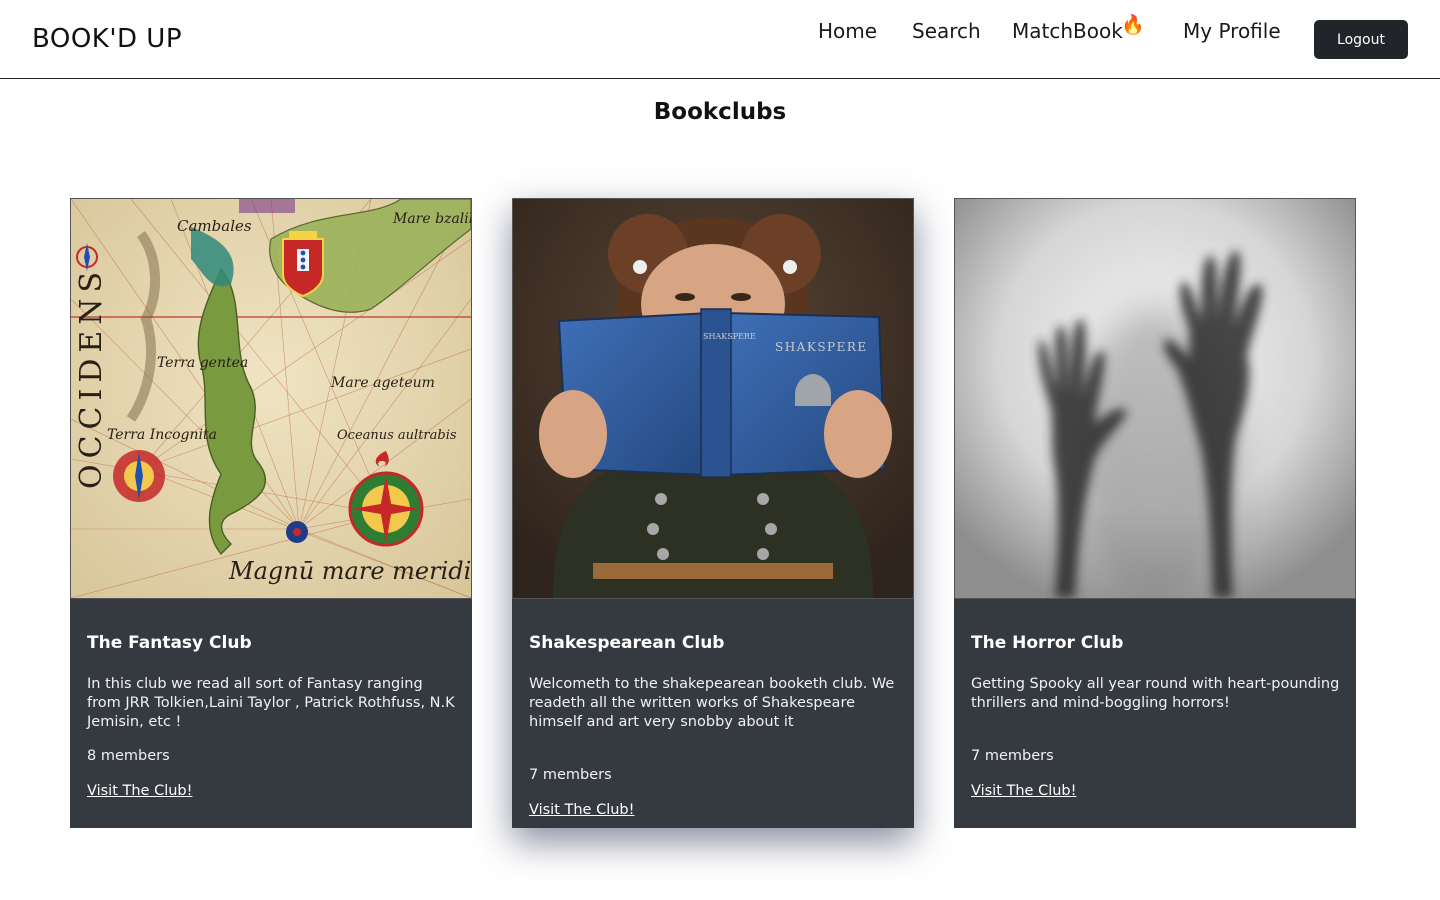 Image resolution: width=1440 pixels, height=900 pixels. What do you see at coordinates (382, 383) in the screenshot?
I see `map-text-mare-ageteum: Mare ageteum` at bounding box center [382, 383].